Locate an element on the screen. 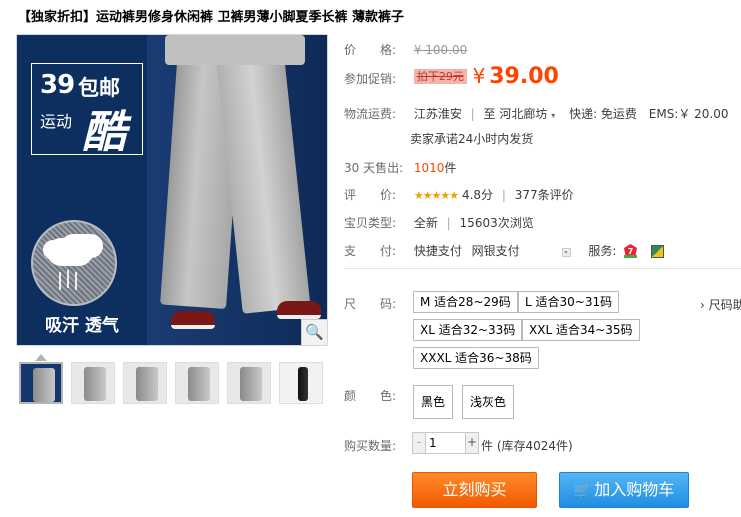 The height and width of the screenshot is (517, 741). ship-promise: 卖家承诺24小时内发货 is located at coordinates (472, 139).